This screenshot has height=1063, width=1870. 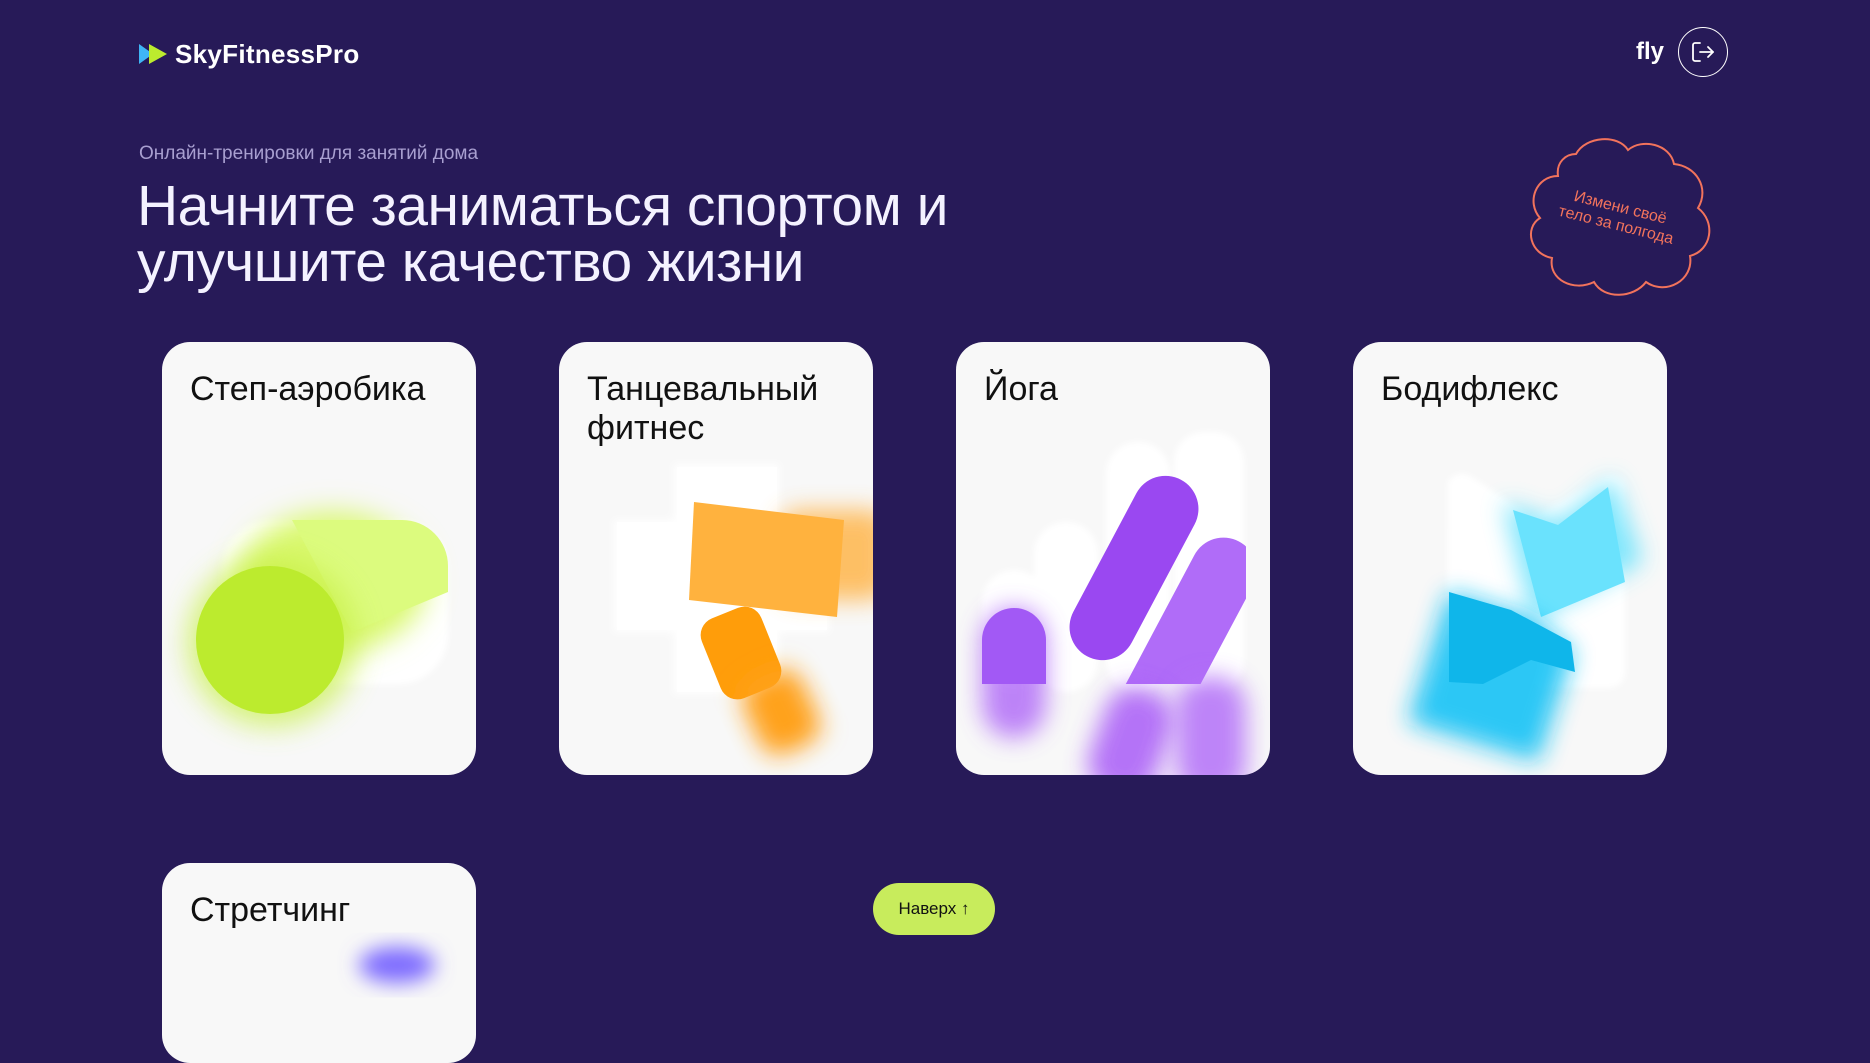 What do you see at coordinates (319, 558) in the screenshot?
I see `course-card-step-aerobics: Степ-аэробика` at bounding box center [319, 558].